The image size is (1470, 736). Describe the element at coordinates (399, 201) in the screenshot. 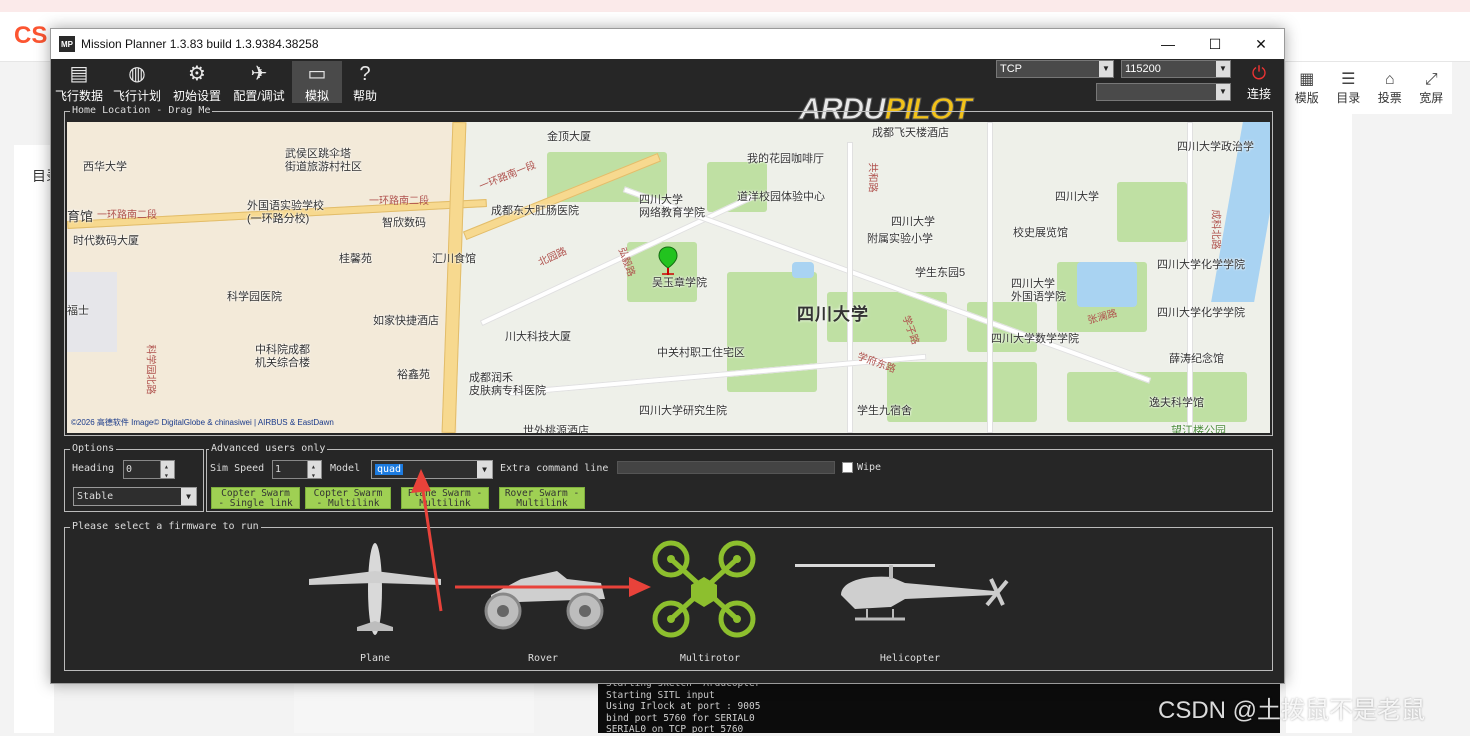

I see `road-label: 一环路南二段` at that location.